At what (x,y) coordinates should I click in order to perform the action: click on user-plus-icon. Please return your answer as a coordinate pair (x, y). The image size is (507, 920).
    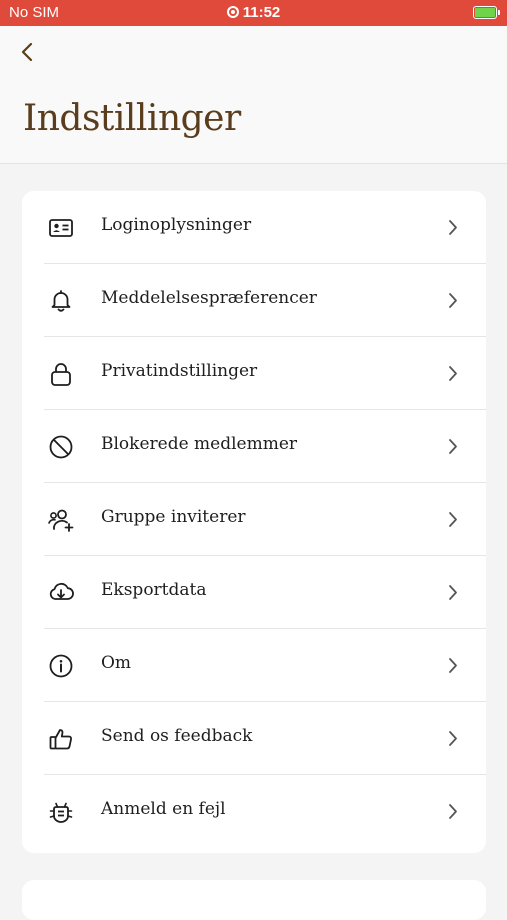
    Looking at the image, I should click on (61, 520).